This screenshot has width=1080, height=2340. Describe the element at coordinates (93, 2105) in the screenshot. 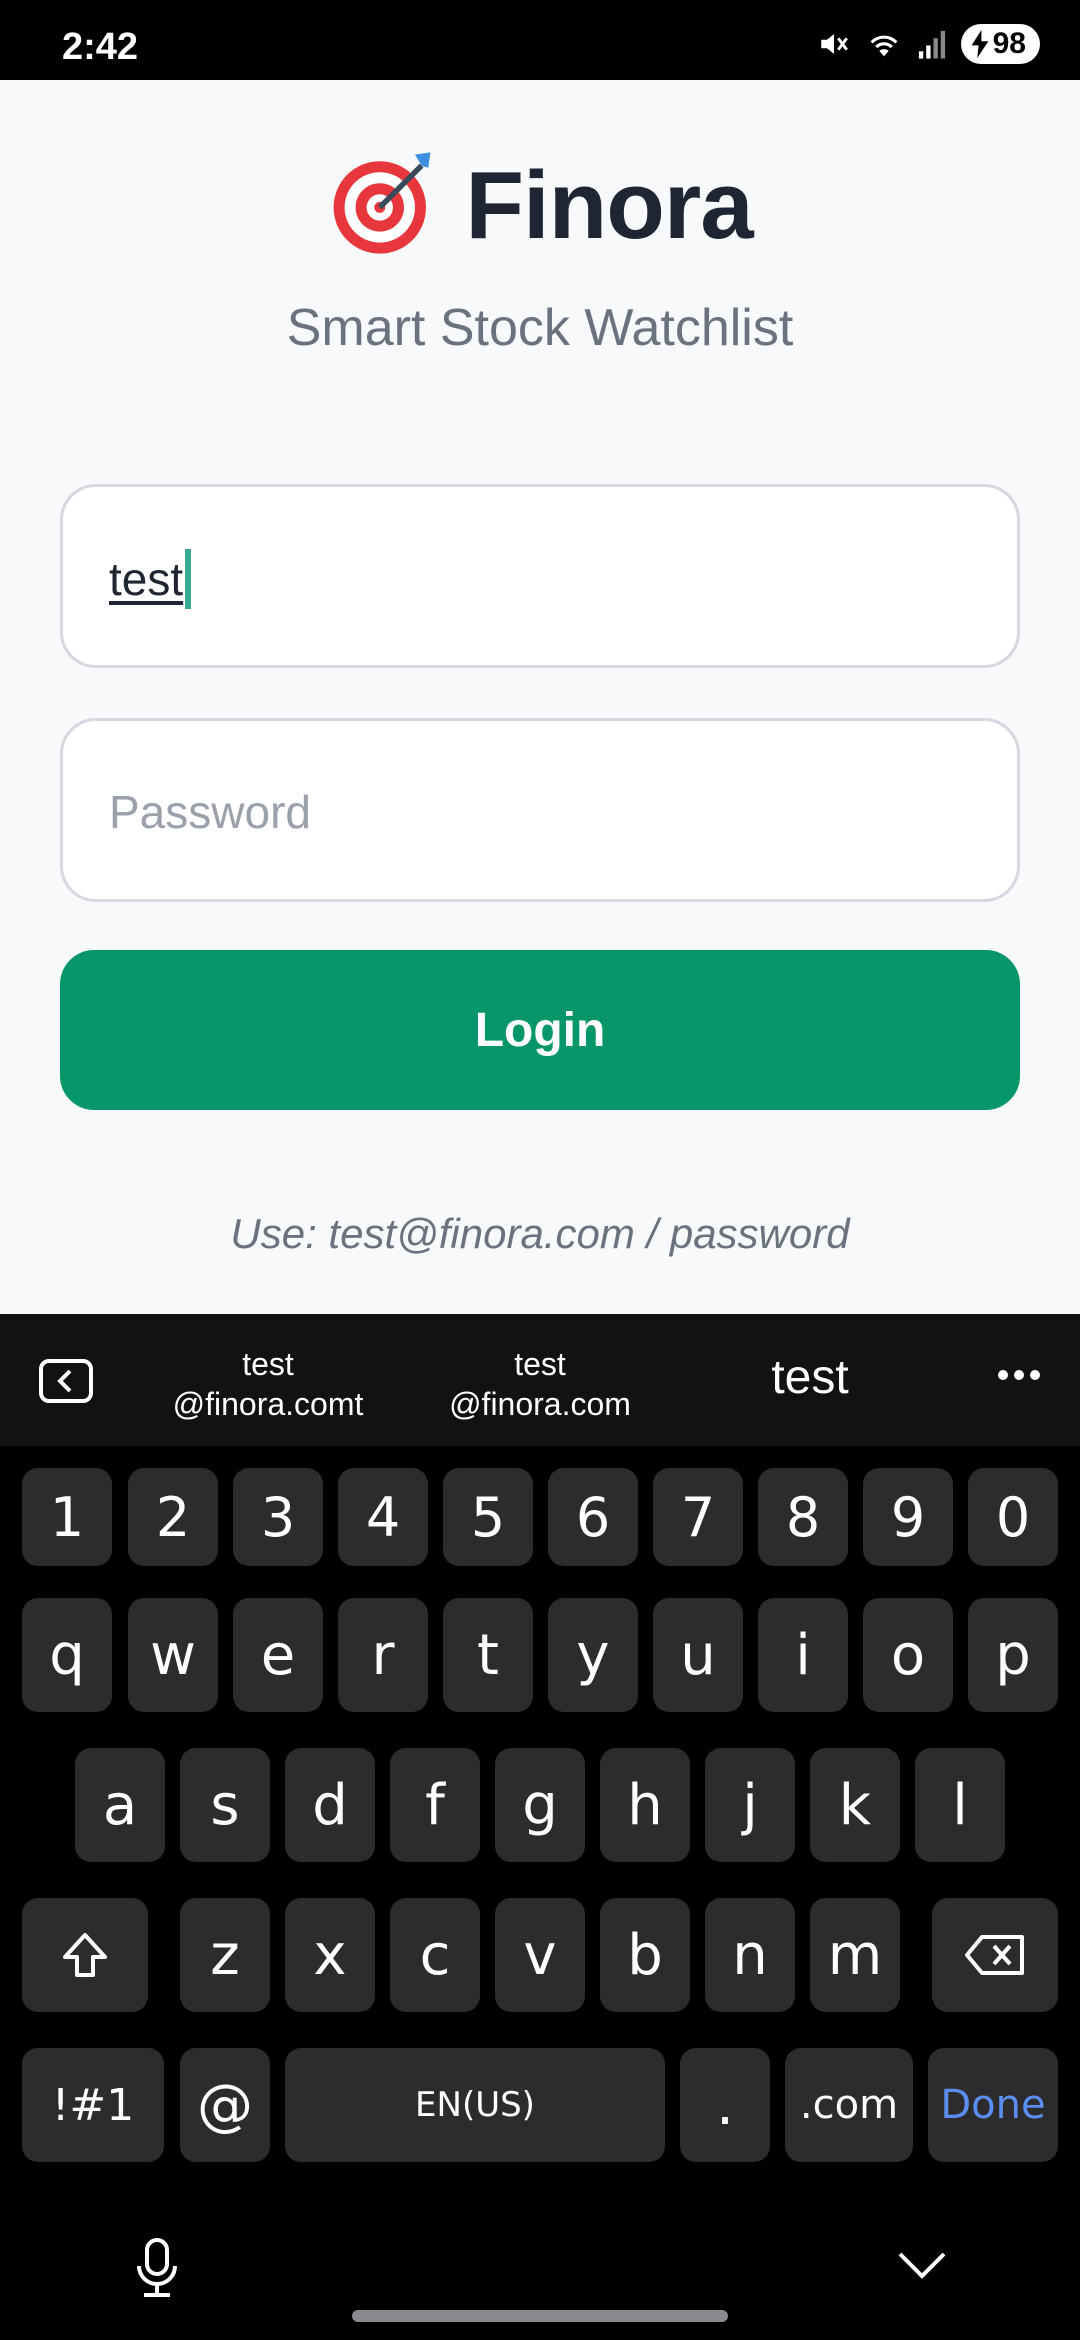

I see `symbols-key: !#1` at that location.